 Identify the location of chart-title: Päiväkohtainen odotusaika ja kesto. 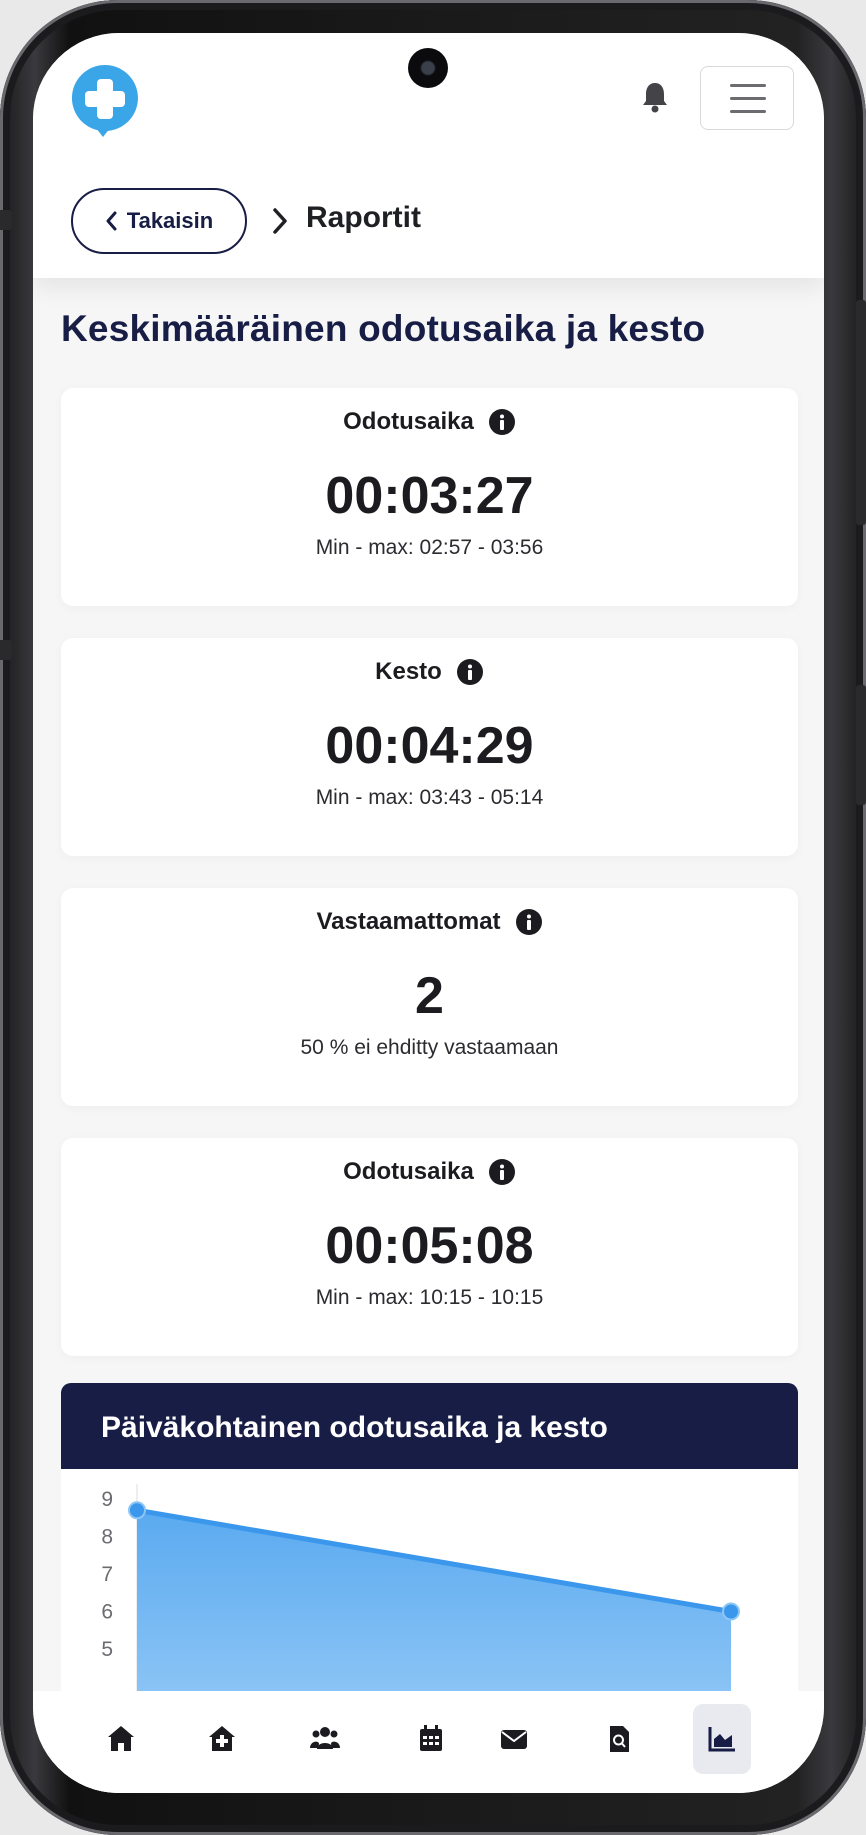
(429, 1426).